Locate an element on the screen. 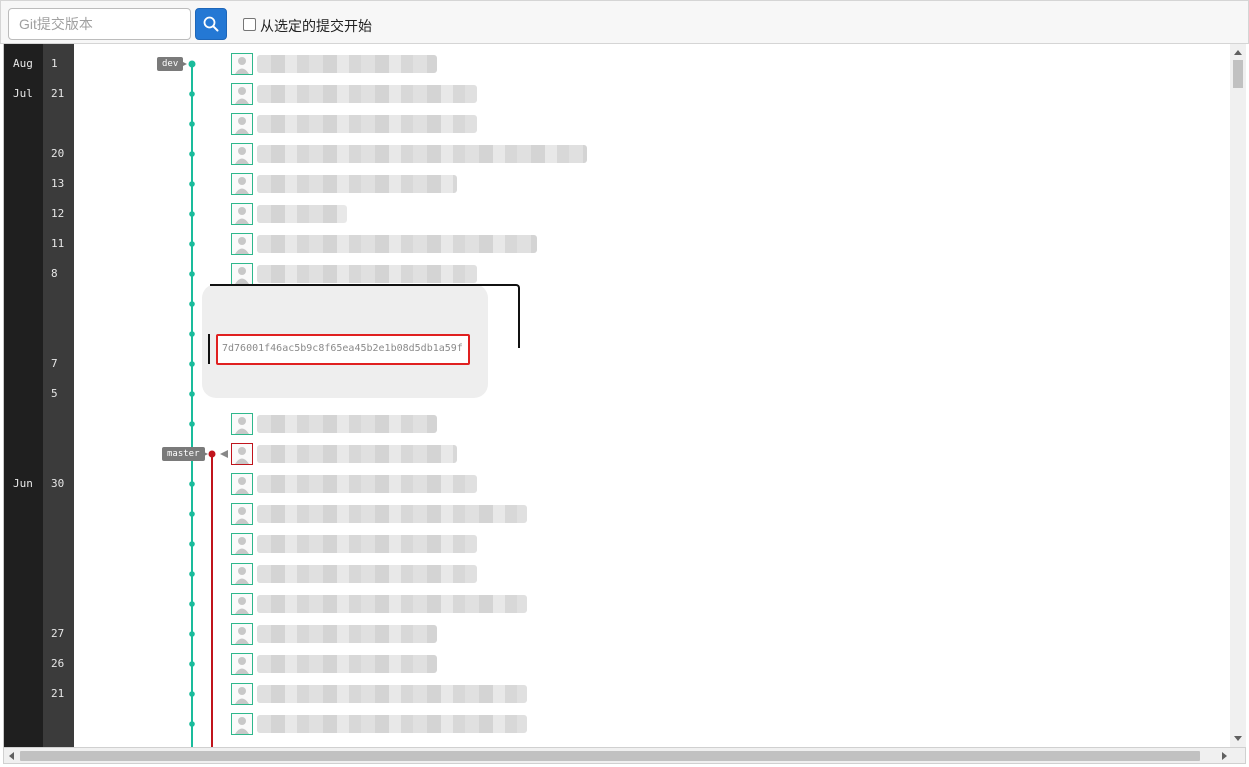  vertical-scrollbar is located at coordinates (1238, 395).